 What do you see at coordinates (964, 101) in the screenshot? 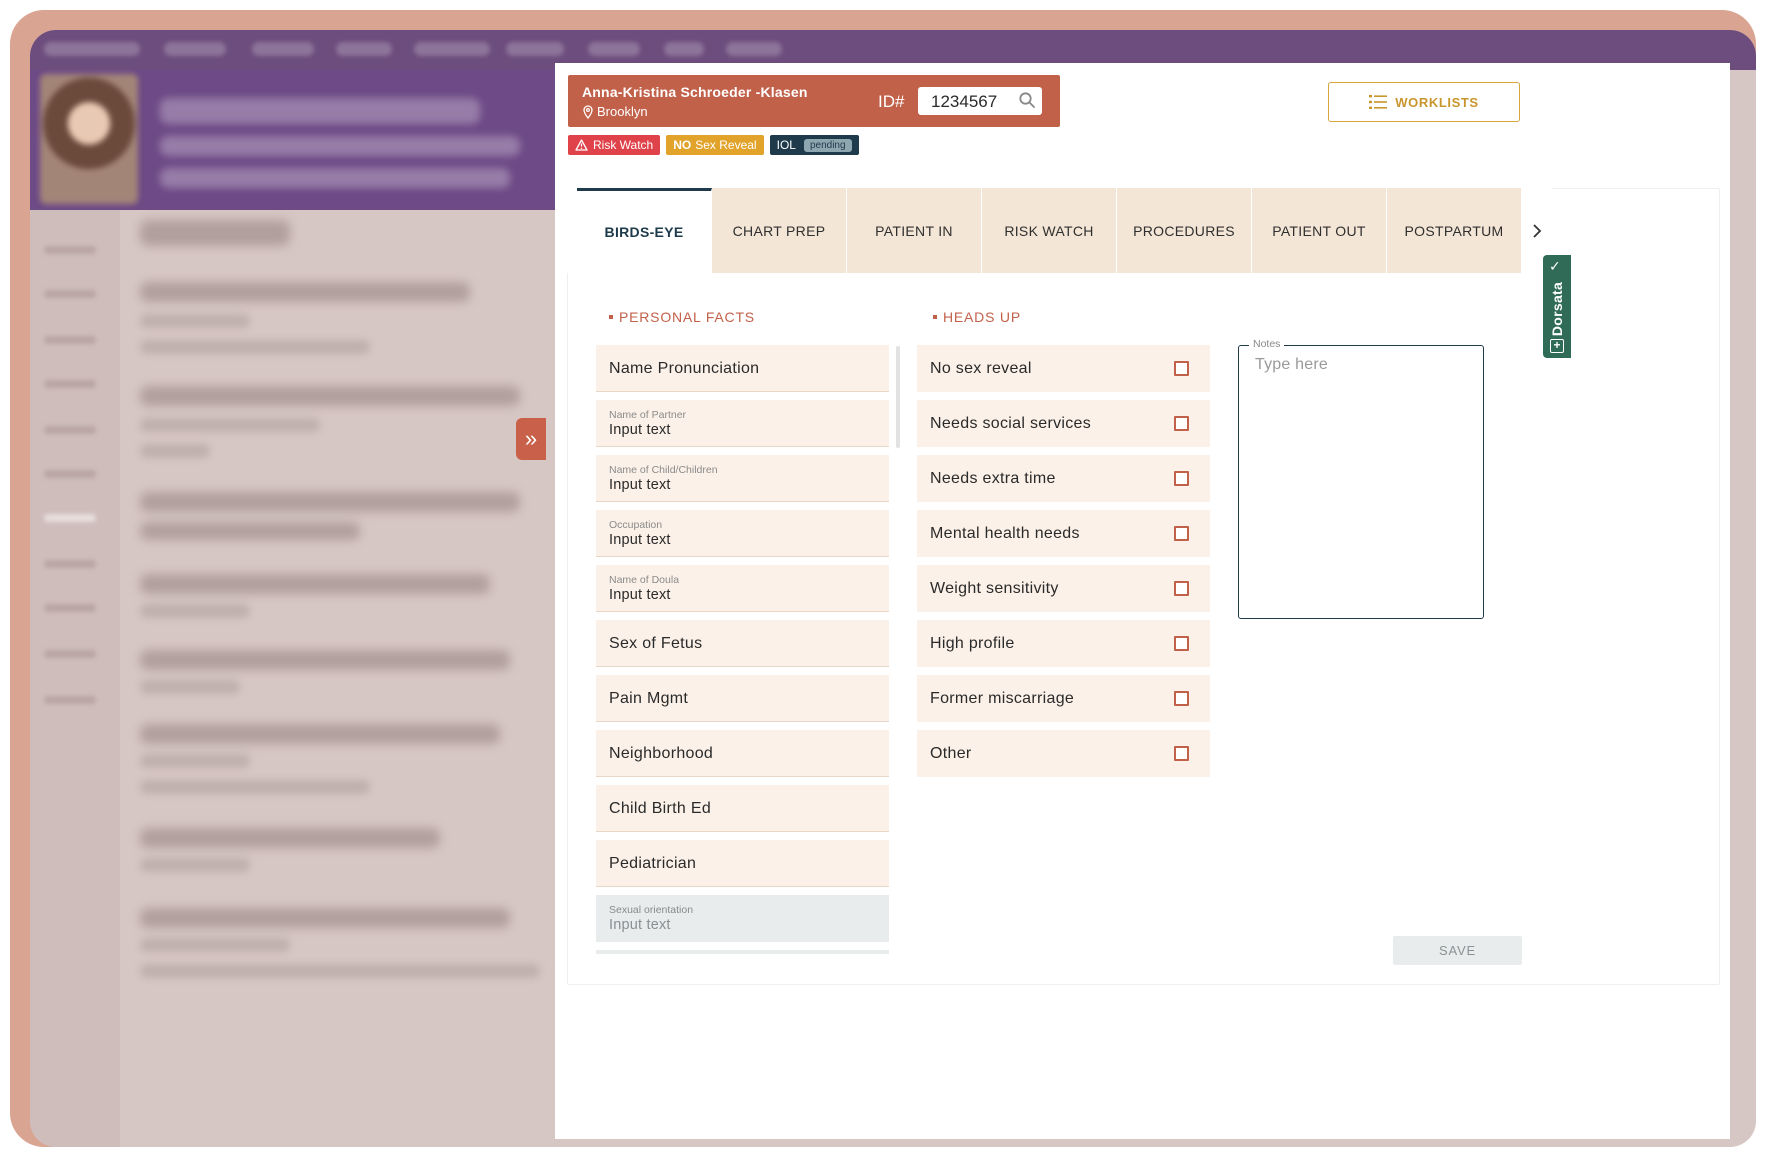
I see `patient-id-value: 1234567` at bounding box center [964, 101].